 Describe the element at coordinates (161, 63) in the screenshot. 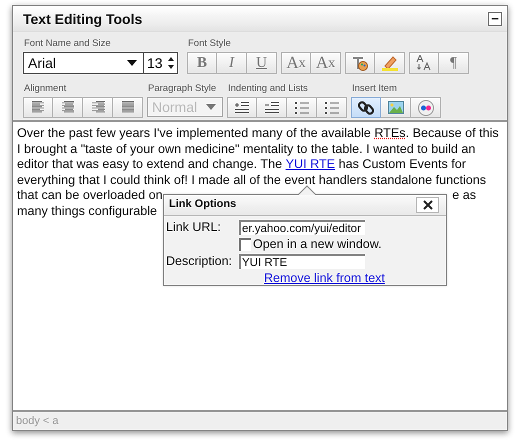

I see `font-size-spinner: 13` at that location.